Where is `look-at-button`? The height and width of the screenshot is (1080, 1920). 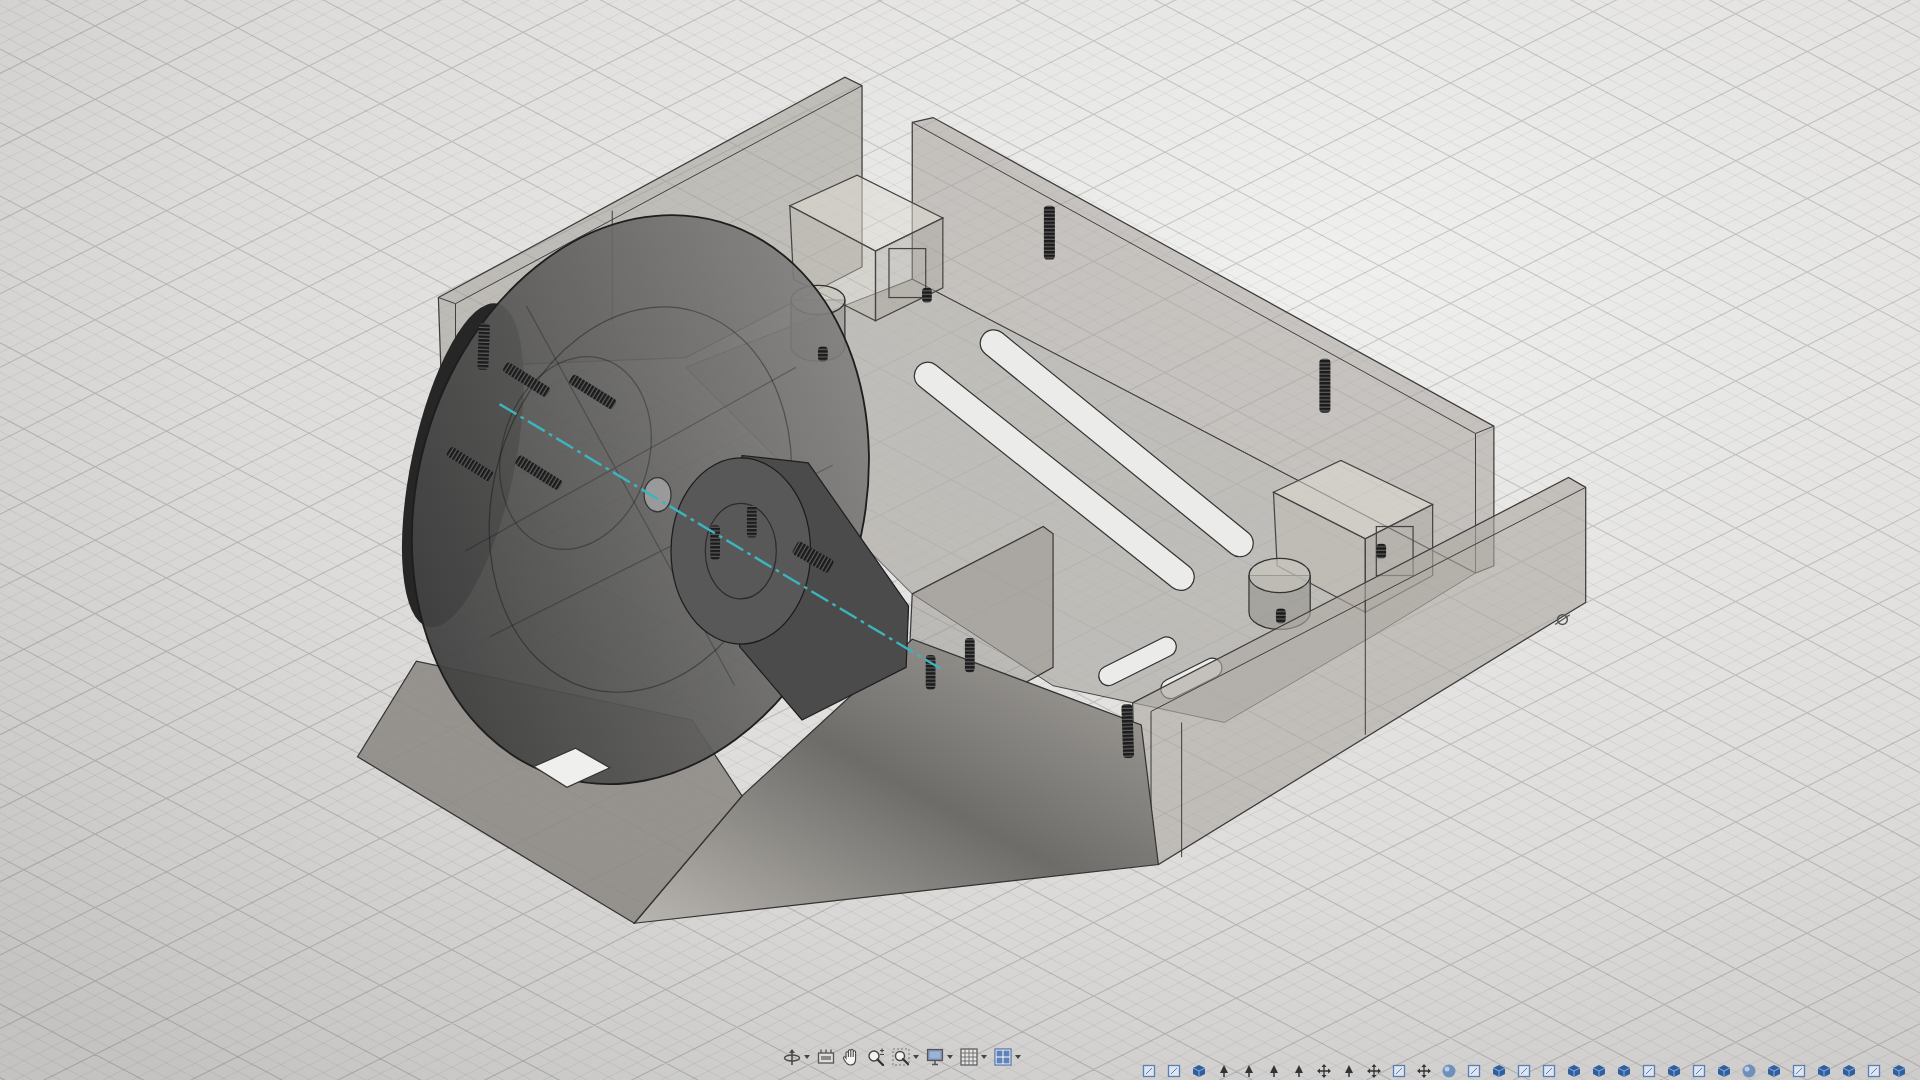 look-at-button is located at coordinates (826, 1057).